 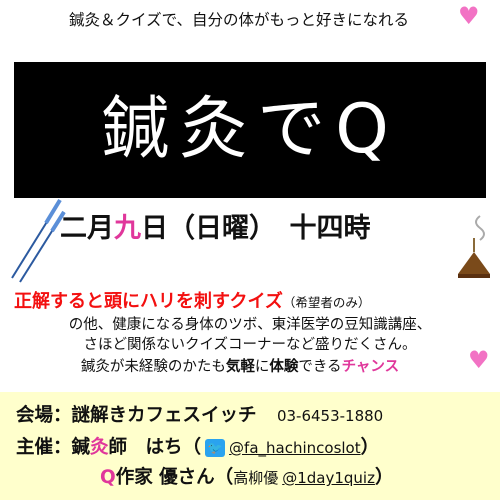 I want to click on twitter-icon: 🐦, so click(x=215, y=448).